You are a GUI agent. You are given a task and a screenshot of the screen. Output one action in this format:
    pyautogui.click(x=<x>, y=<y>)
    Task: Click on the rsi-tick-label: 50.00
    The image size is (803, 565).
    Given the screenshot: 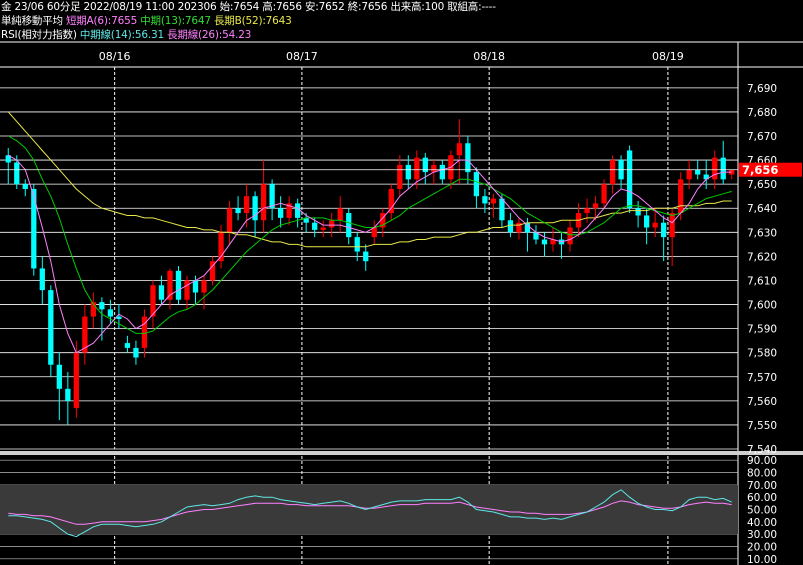 What is the action you would take?
    pyautogui.click(x=762, y=511)
    